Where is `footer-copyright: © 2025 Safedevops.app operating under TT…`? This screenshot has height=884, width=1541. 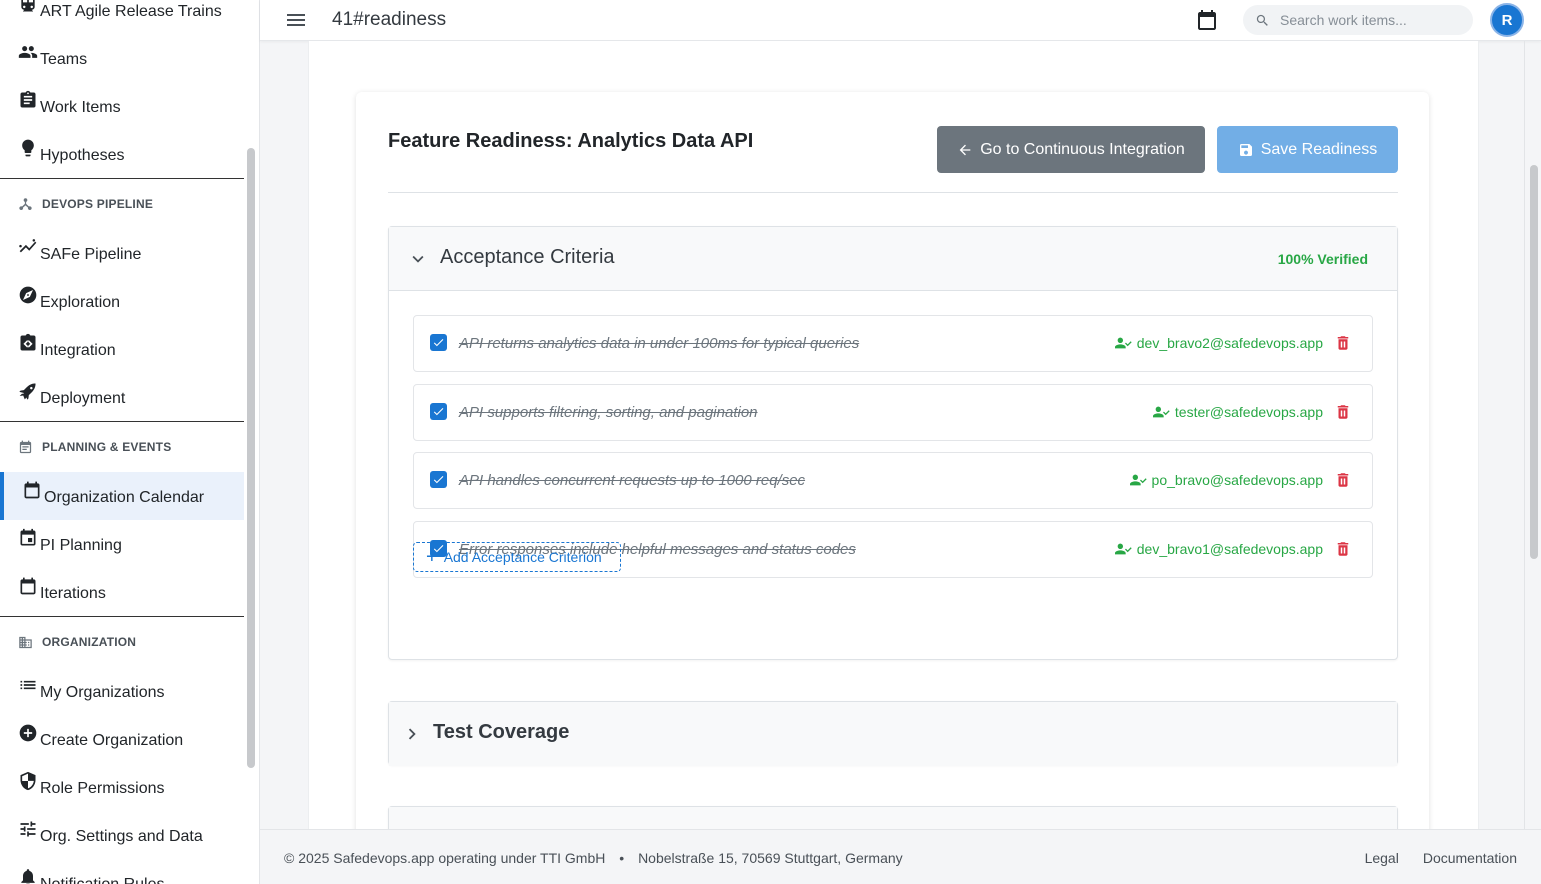 footer-copyright: © 2025 Safedevops.app operating under TT… is located at coordinates (593, 858).